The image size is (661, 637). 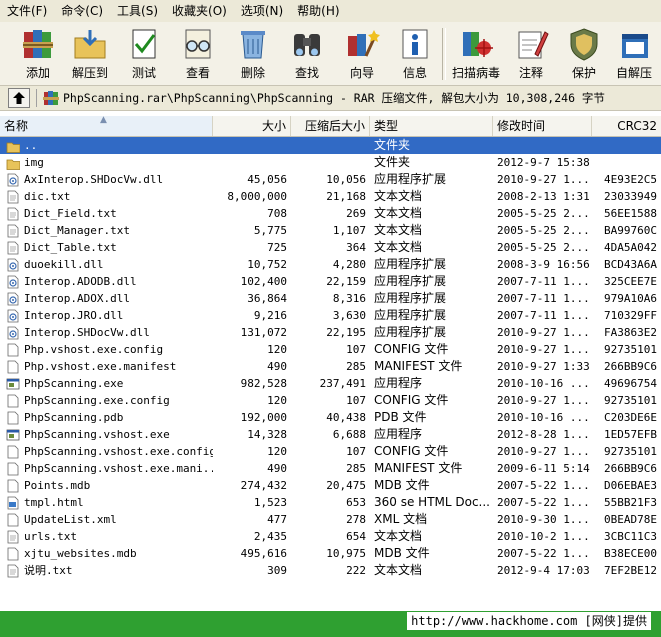 What do you see at coordinates (13, 383) in the screenshot?
I see `exe-icon` at bounding box center [13, 383].